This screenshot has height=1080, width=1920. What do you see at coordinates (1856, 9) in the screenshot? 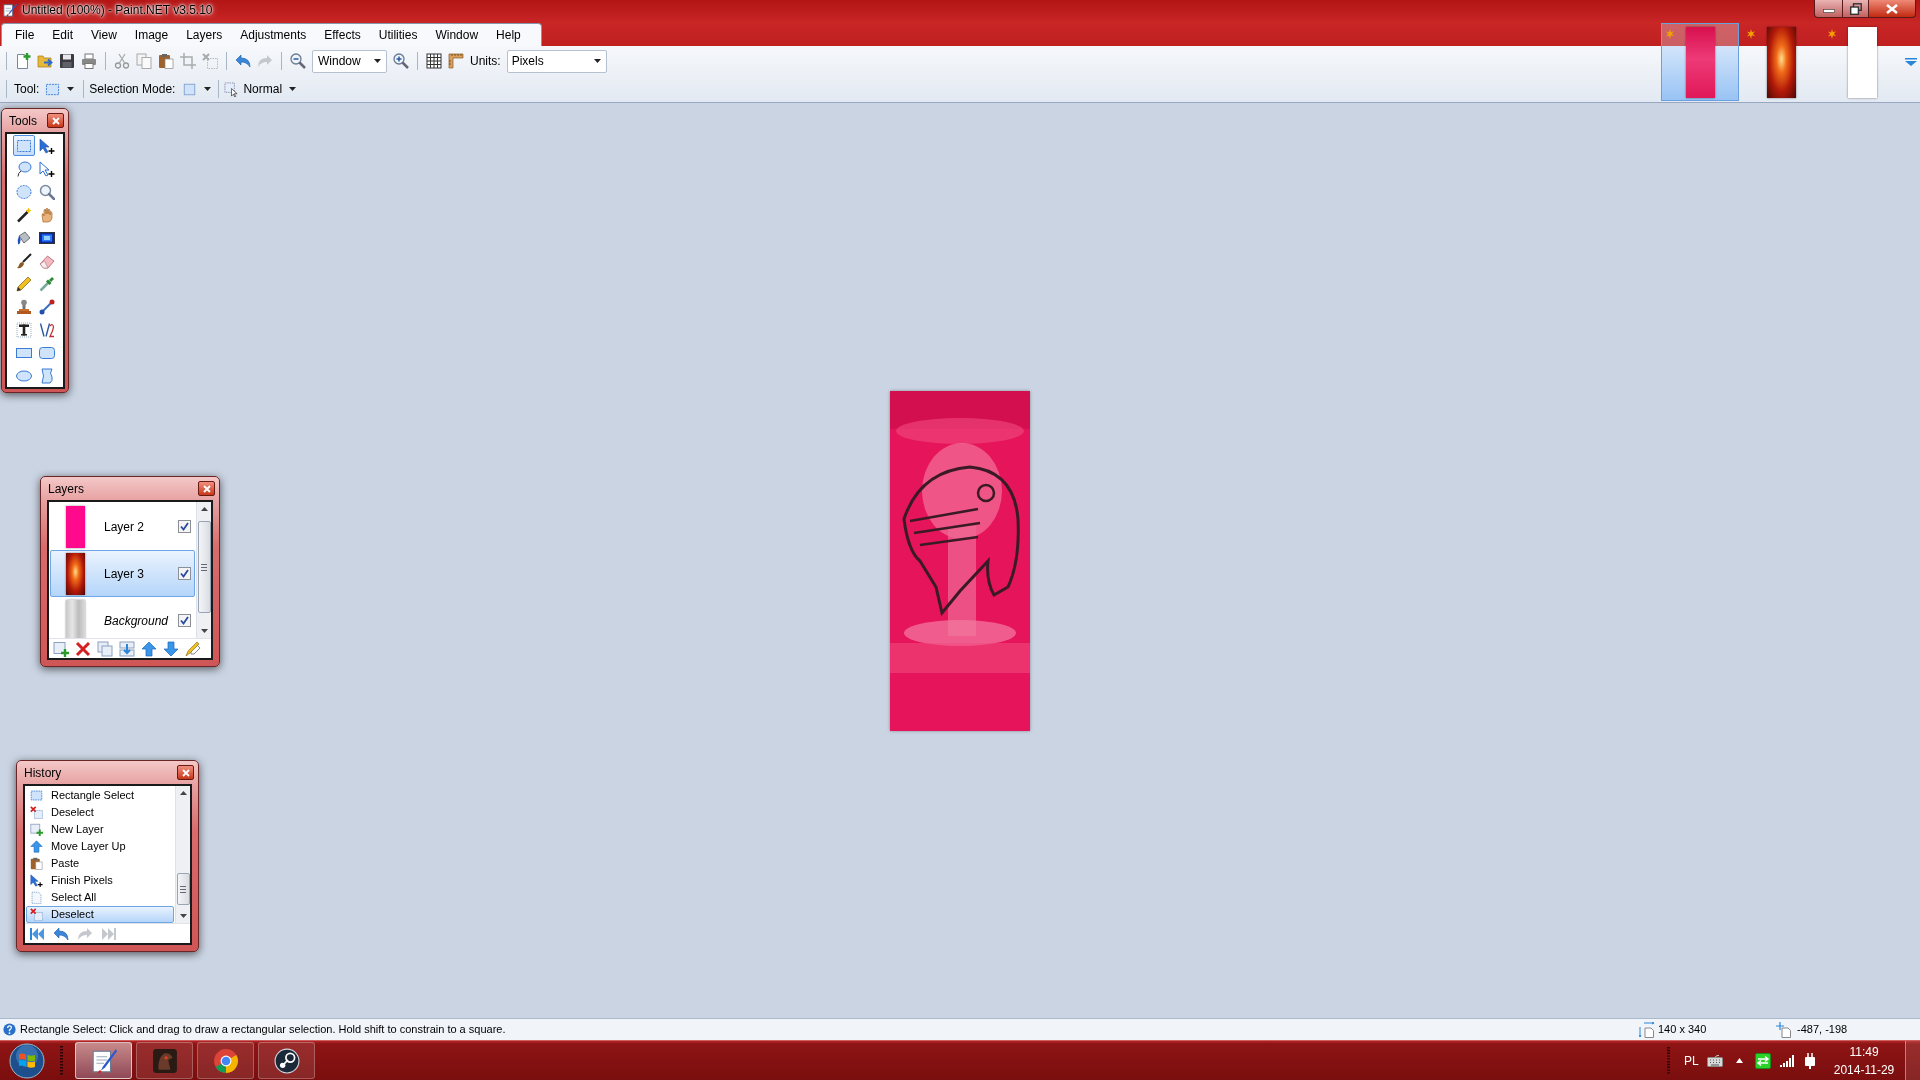
I see `restore-button` at bounding box center [1856, 9].